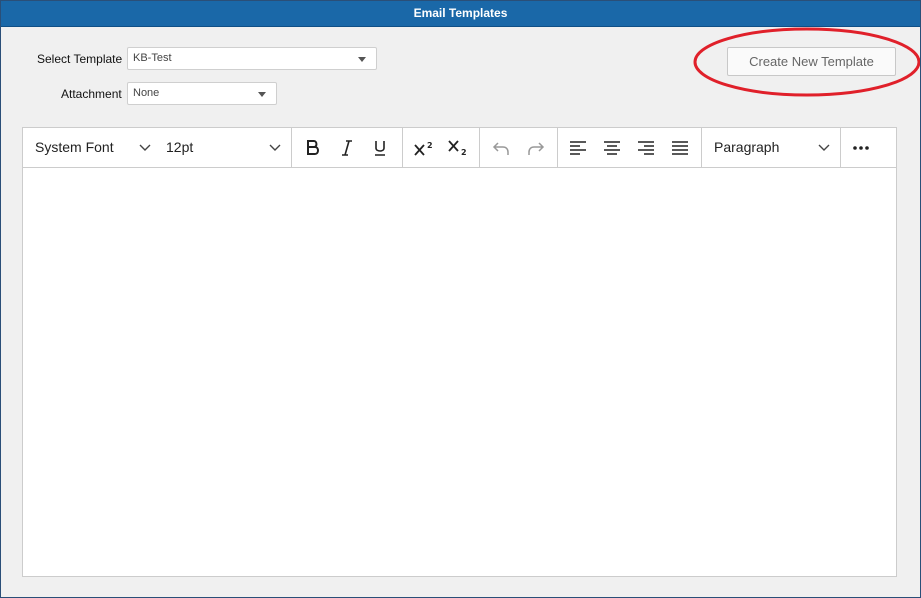  I want to click on align-center-button, so click(612, 148).